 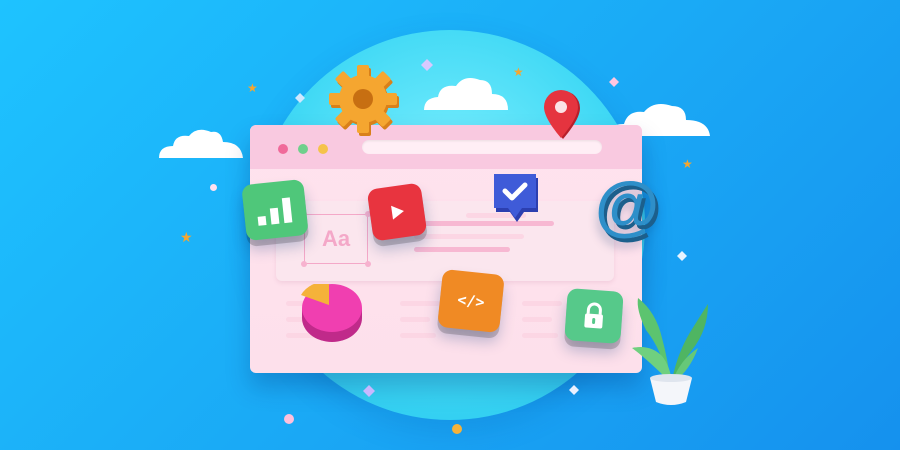 What do you see at coordinates (283, 149) in the screenshot?
I see `close-dot` at bounding box center [283, 149].